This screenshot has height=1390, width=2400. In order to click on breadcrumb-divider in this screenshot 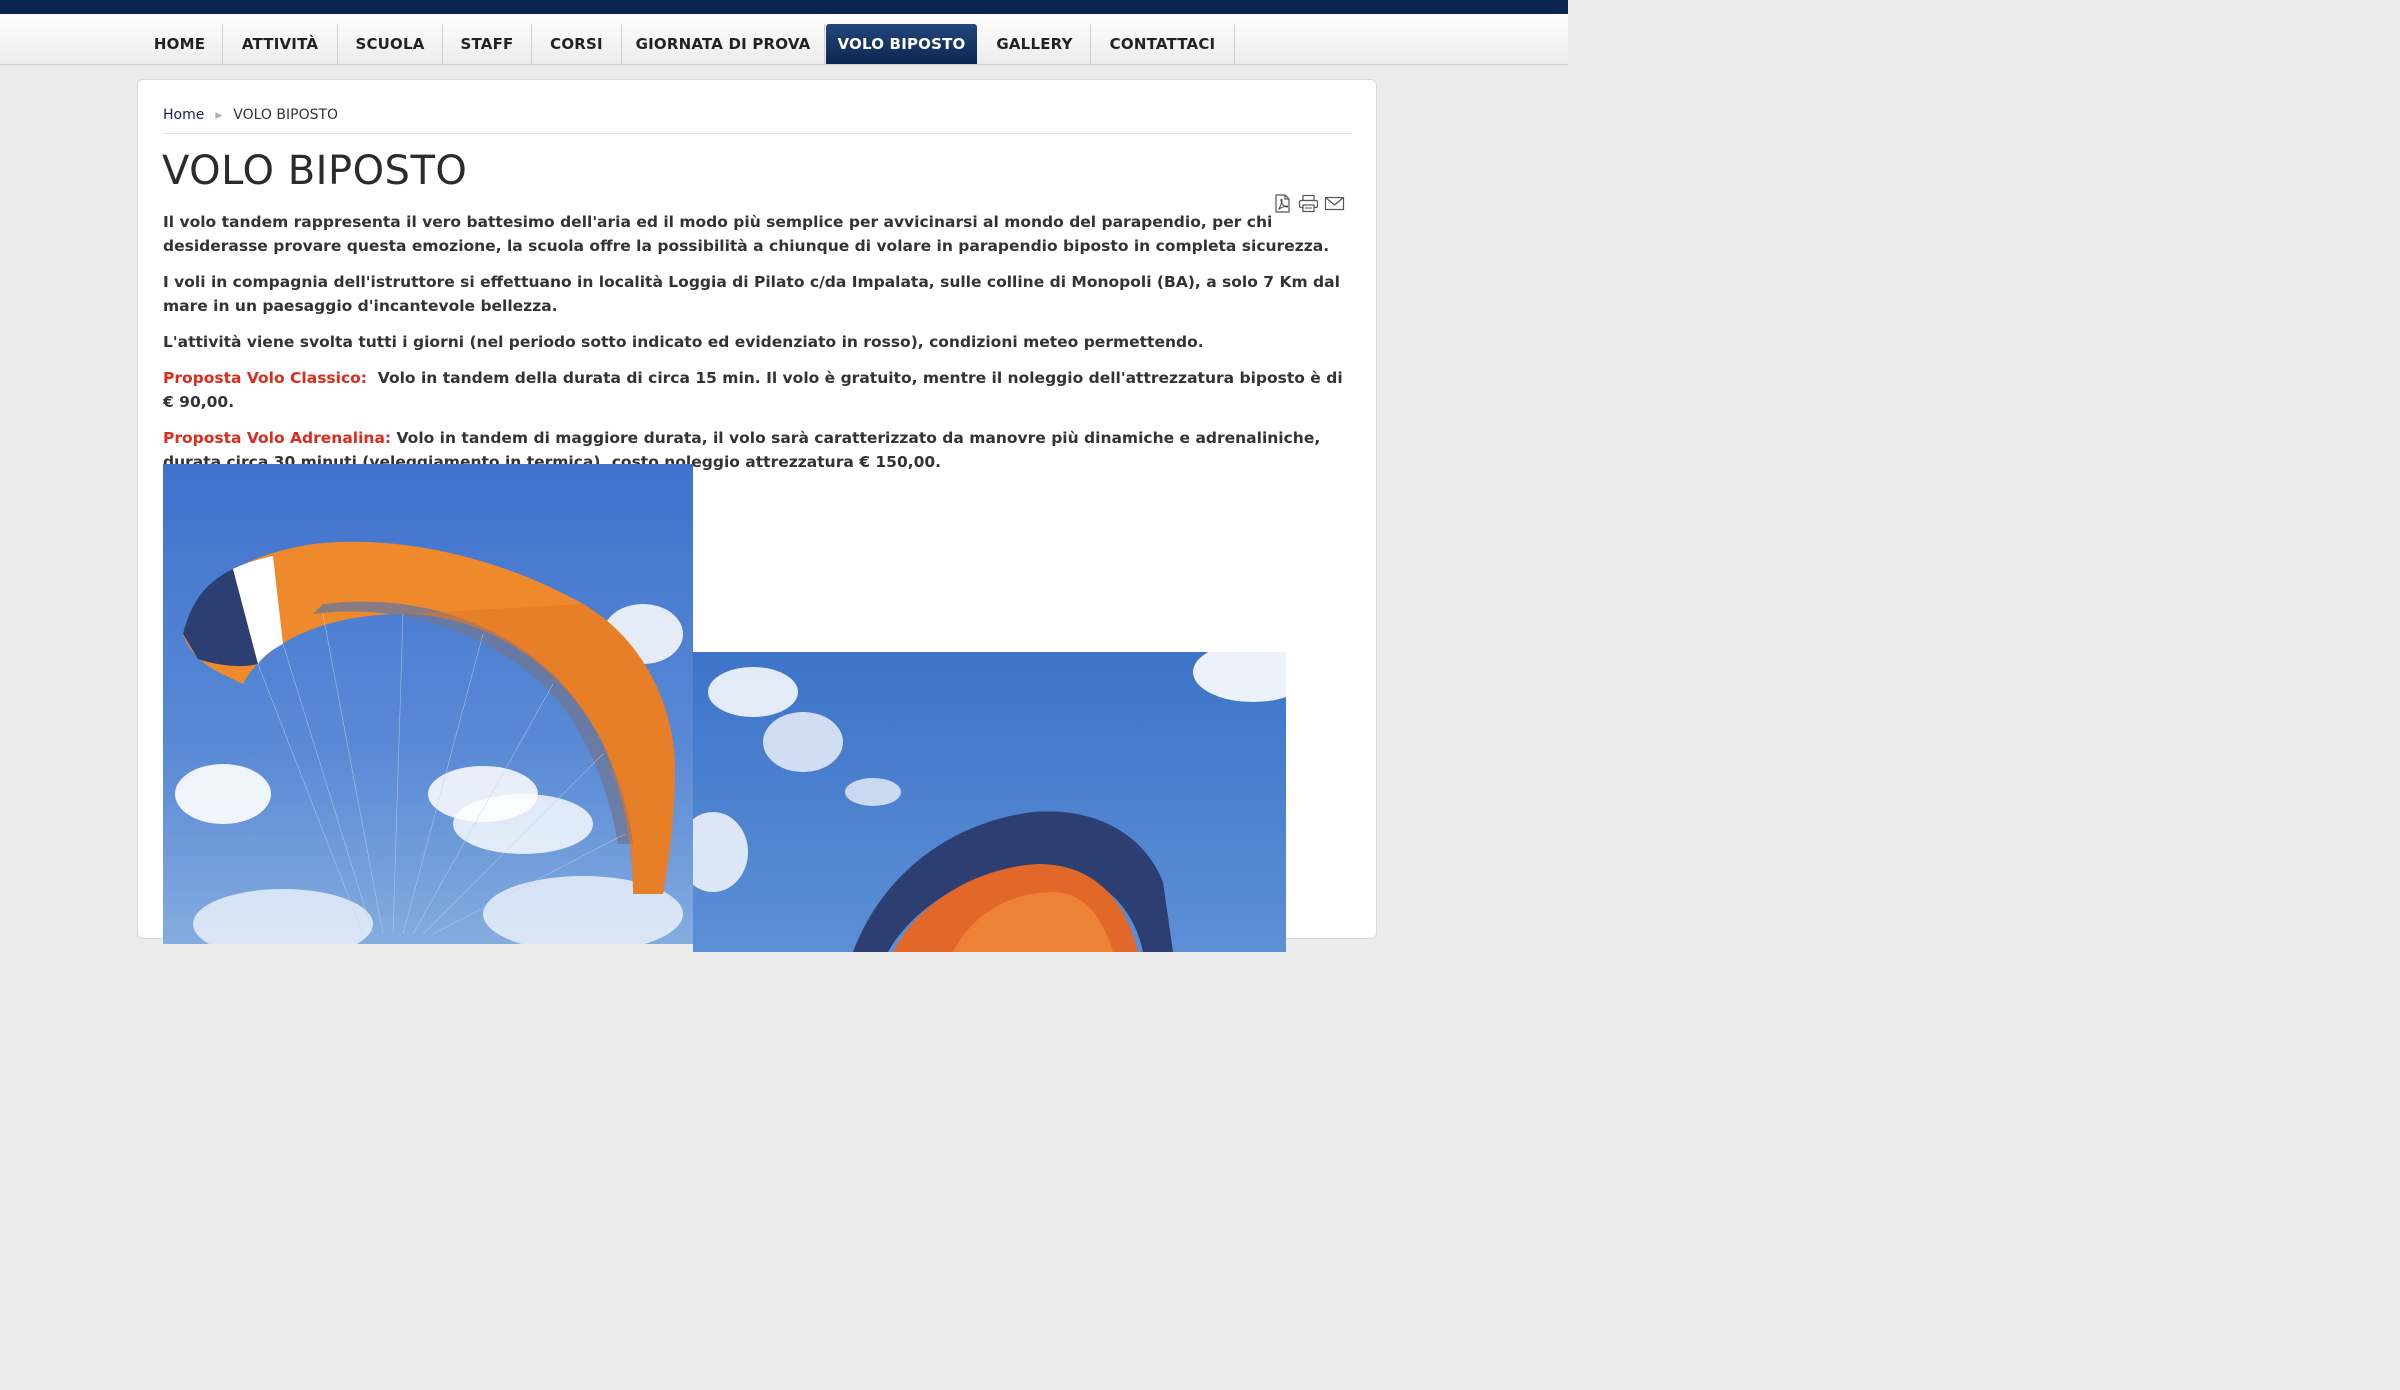, I will do `click(757, 133)`.